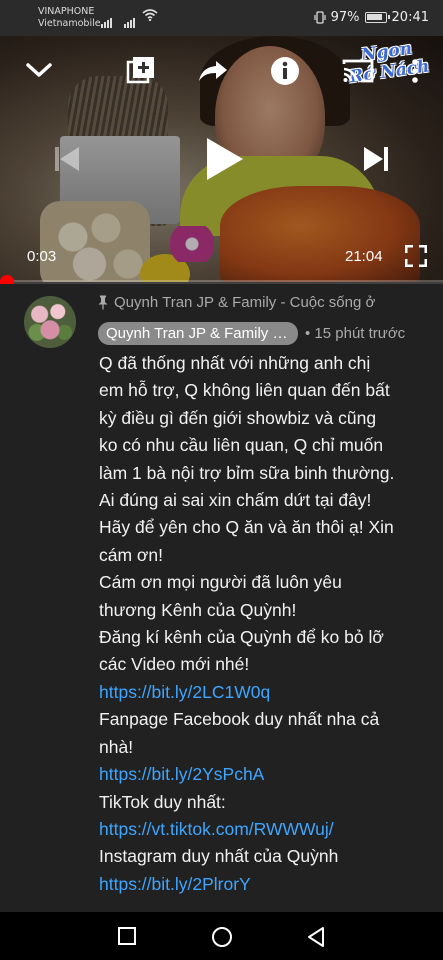 This screenshot has width=443, height=960. Describe the element at coordinates (345, 17) in the screenshot. I see `battery-percent: 97%` at that location.